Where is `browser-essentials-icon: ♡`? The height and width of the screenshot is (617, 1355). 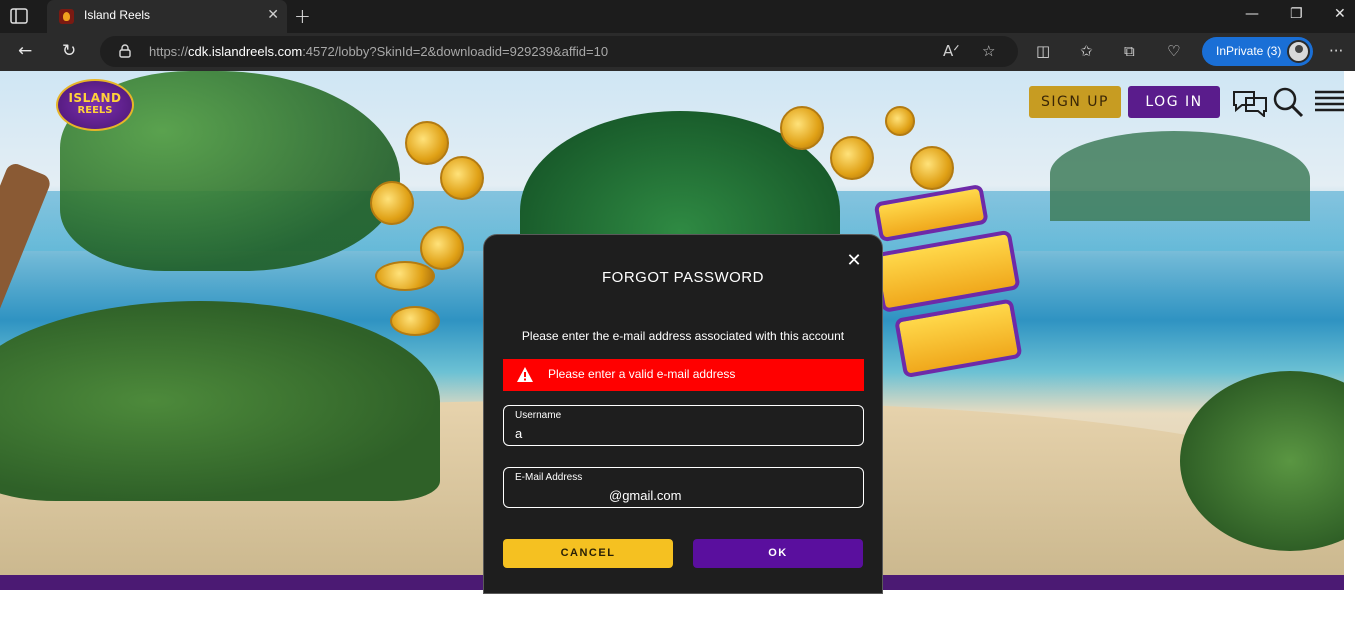 browser-essentials-icon: ♡ is located at coordinates (1173, 51).